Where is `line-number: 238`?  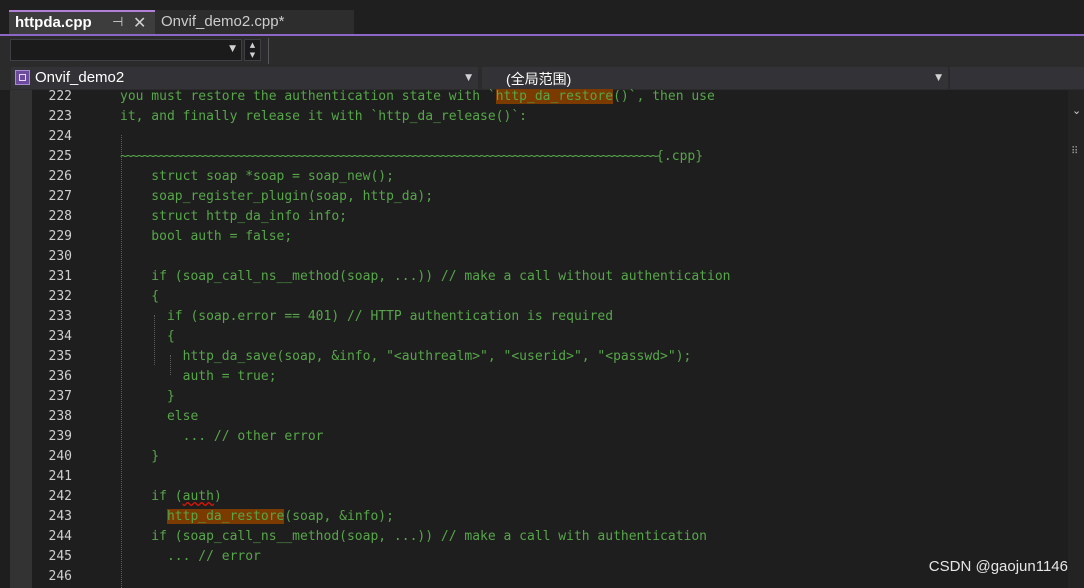 line-number: 238 is located at coordinates (60, 416).